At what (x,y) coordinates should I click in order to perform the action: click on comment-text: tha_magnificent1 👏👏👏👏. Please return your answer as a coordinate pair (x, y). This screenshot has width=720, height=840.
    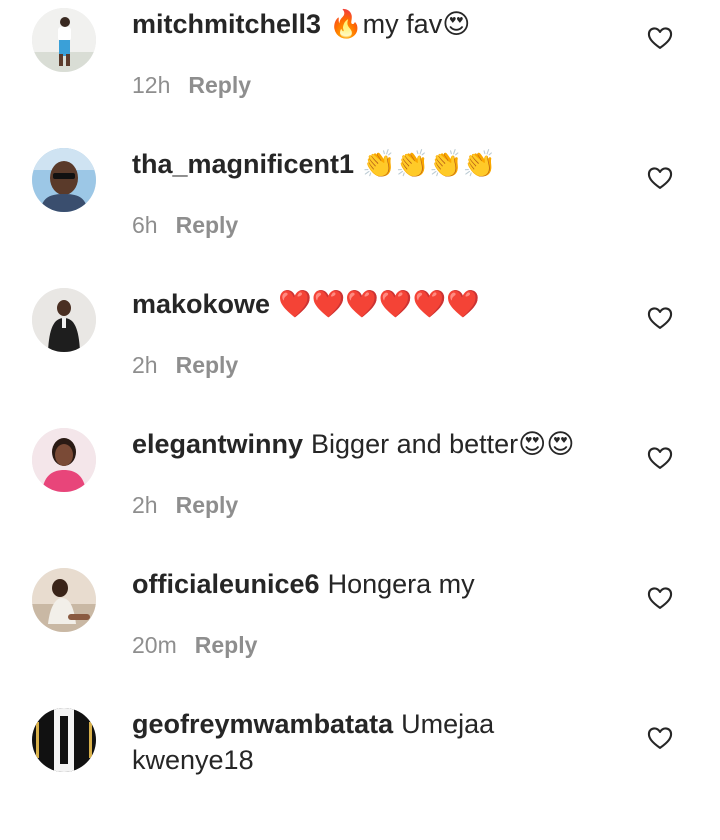
    Looking at the image, I should click on (372, 164).